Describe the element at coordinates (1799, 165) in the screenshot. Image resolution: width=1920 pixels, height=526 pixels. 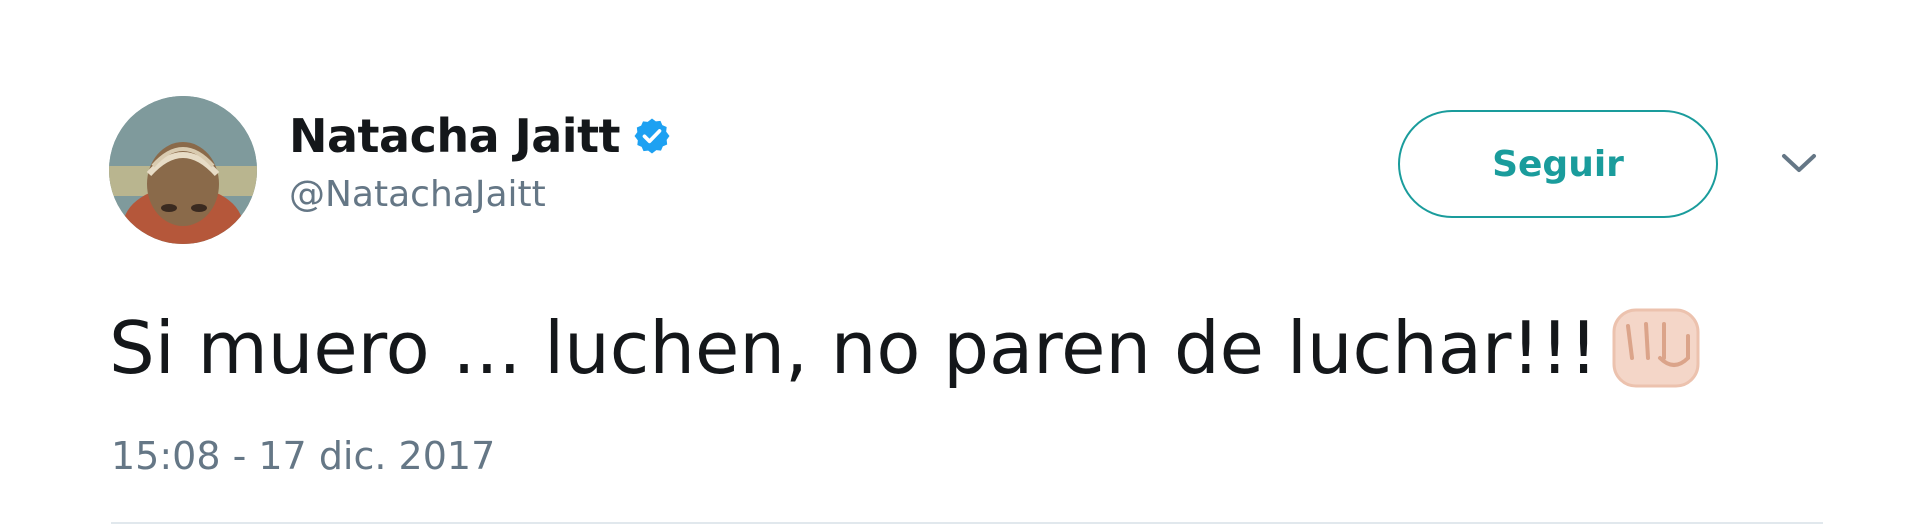
I see `chevron-down-icon` at that location.